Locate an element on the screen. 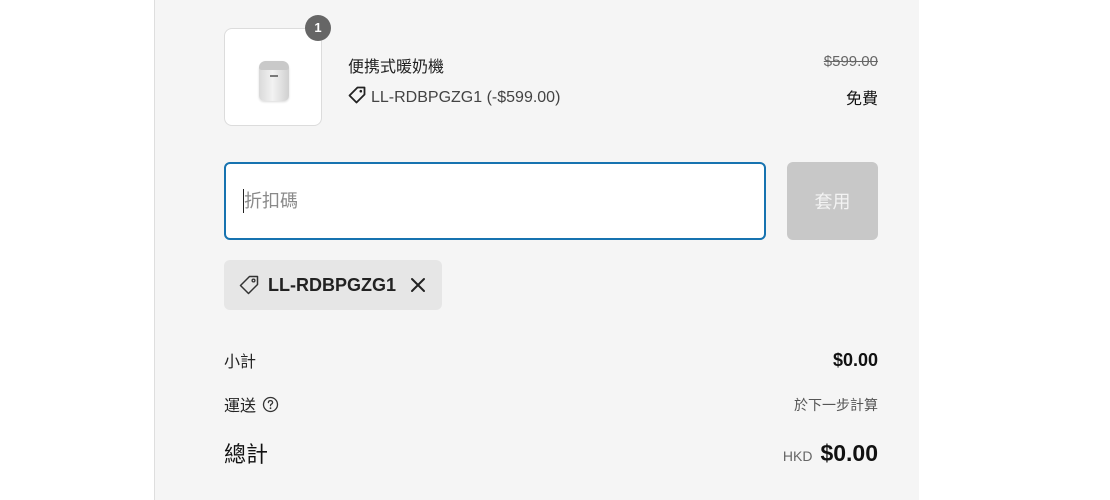 This screenshot has width=1110, height=500. shipping-label-group: 運送 is located at coordinates (251, 405).